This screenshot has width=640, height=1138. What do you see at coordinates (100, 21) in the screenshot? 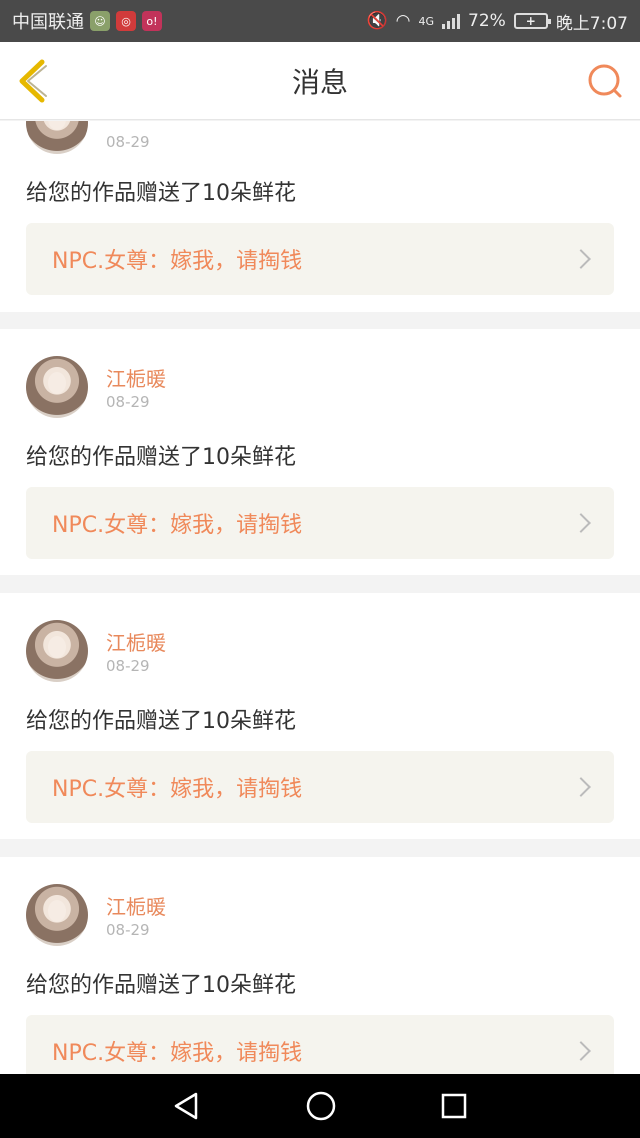
I see `wechat-app-icon: ☺` at bounding box center [100, 21].